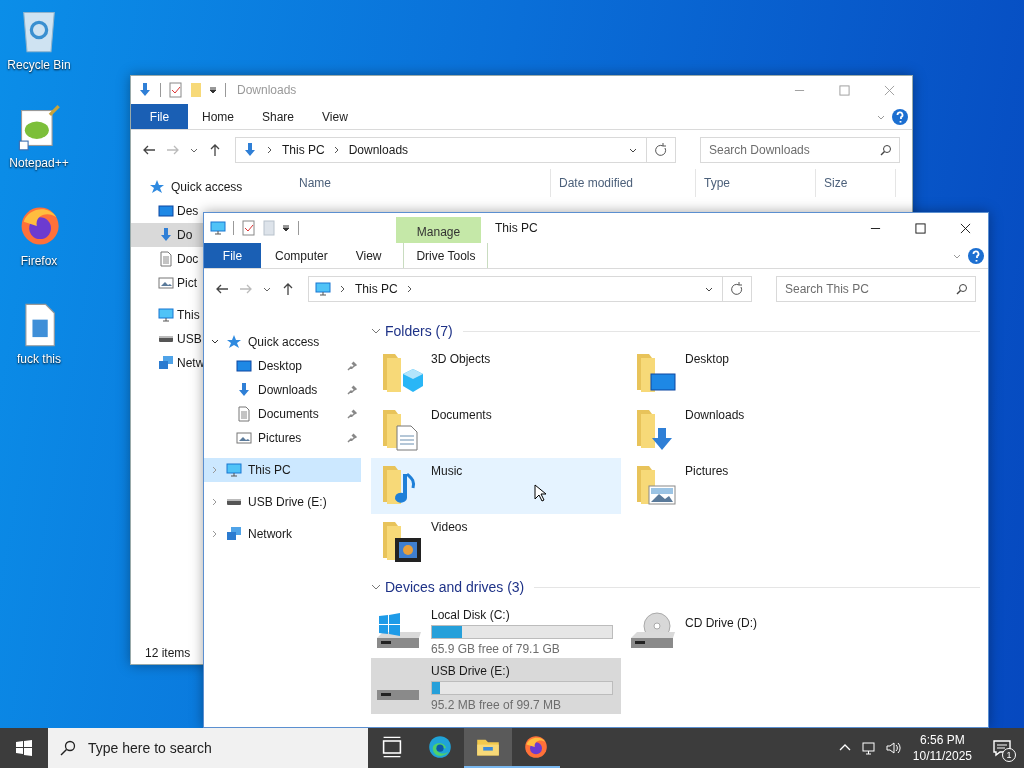 The image size is (1024, 768). Describe the element at coordinates (496, 486) in the screenshot. I see `folder-tile: Music` at that location.